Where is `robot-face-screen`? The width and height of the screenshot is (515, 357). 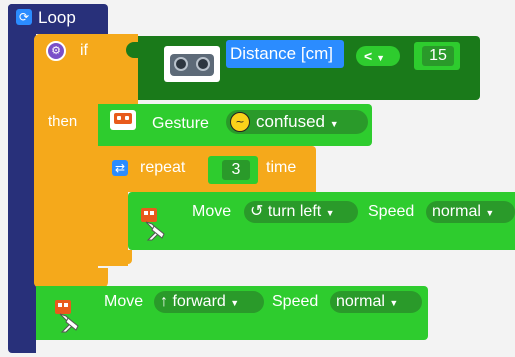 robot-face-screen is located at coordinates (123, 118).